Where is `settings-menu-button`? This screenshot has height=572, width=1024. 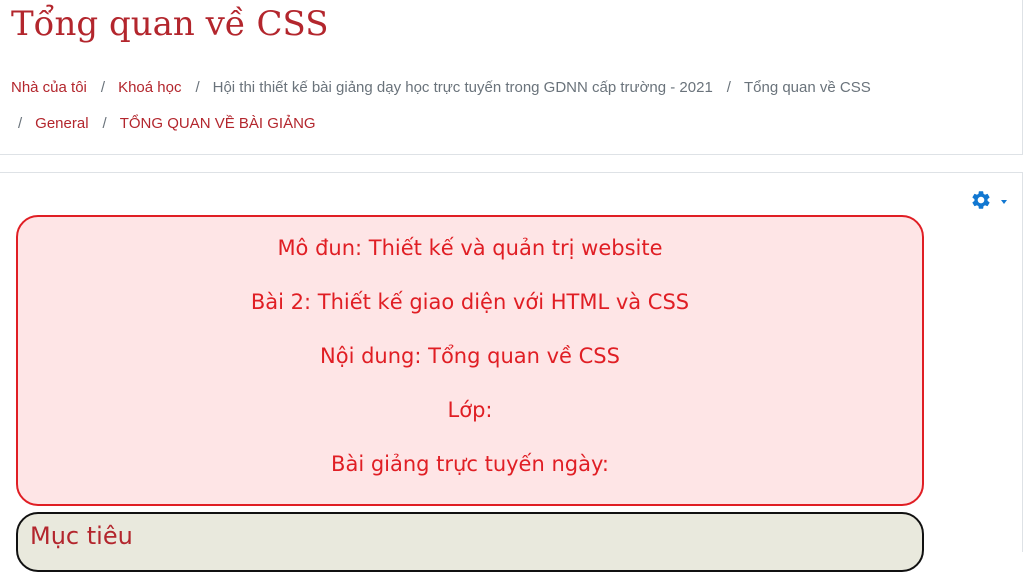
settings-menu-button is located at coordinates (991, 202).